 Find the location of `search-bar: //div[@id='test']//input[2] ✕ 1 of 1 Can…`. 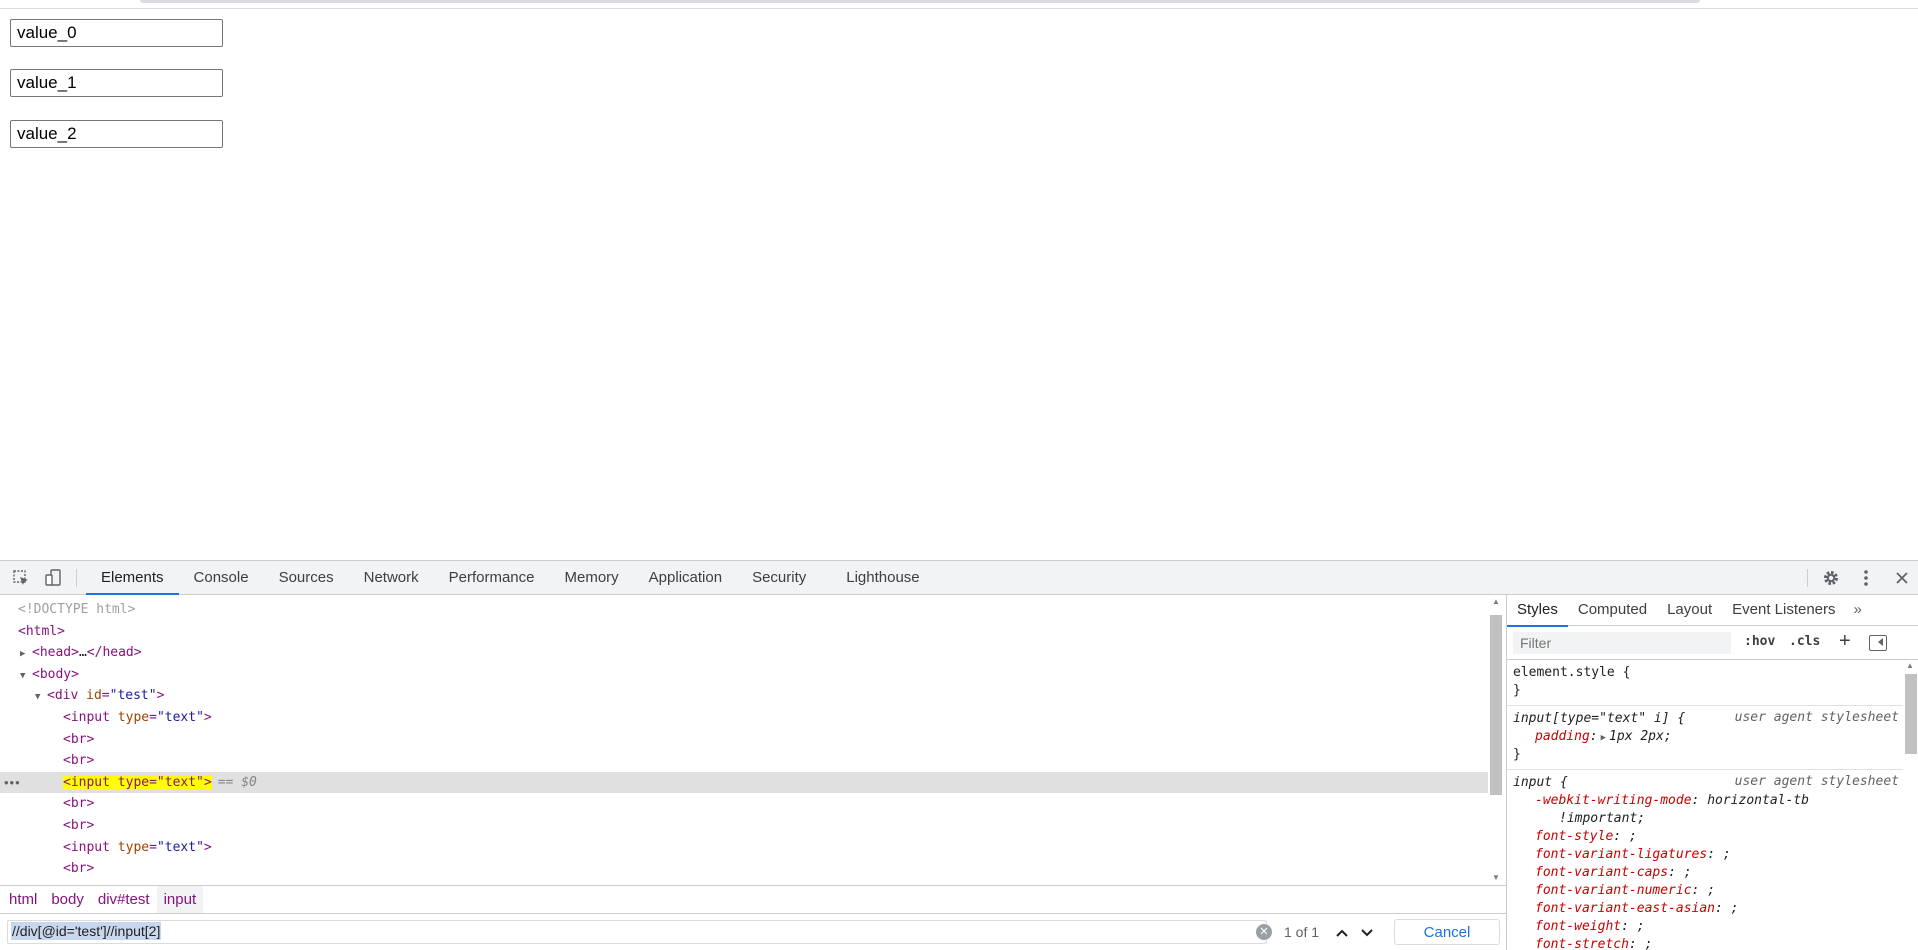

search-bar: //div[@id='test']//input[2] ✕ 1 of 1 Can… is located at coordinates (753, 931).